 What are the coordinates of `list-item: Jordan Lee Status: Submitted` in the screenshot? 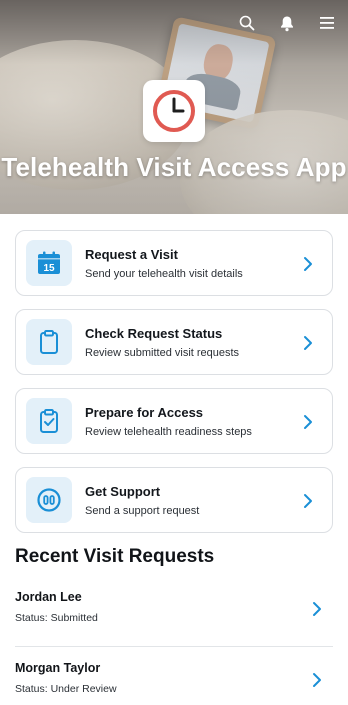 It's located at (174, 613).